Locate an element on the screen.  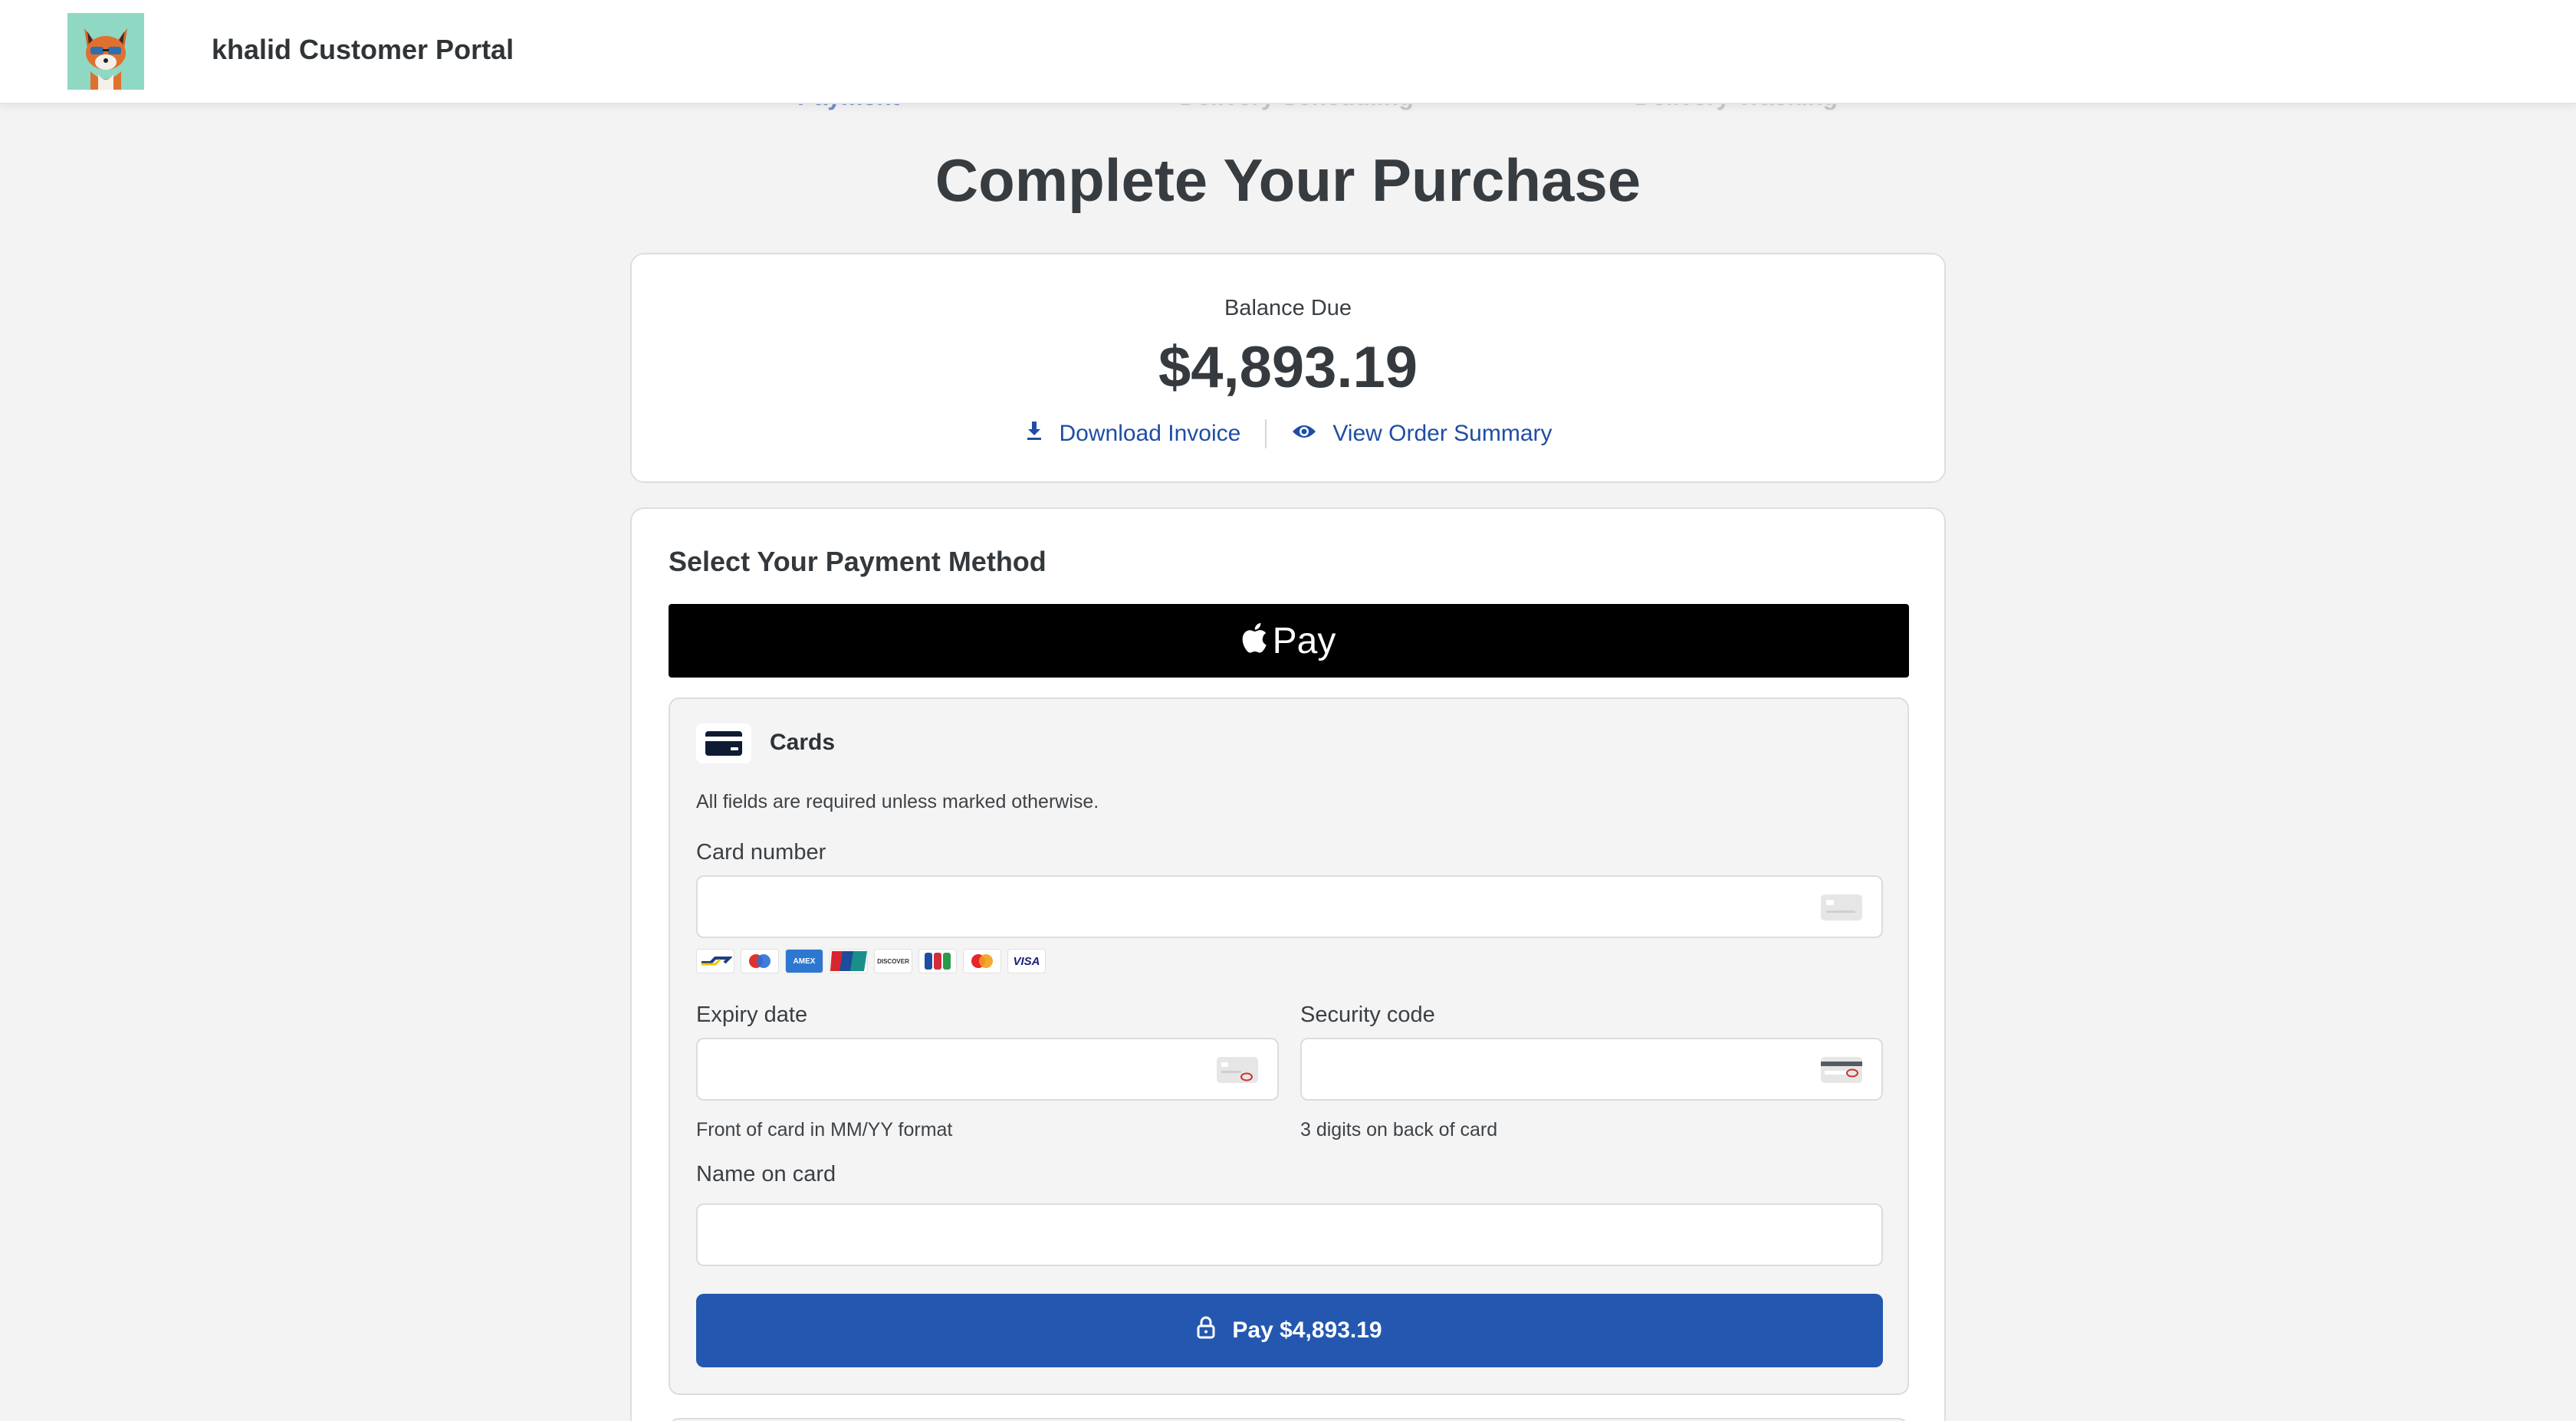
card-front-expiry-icon is located at coordinates (1238, 1072).